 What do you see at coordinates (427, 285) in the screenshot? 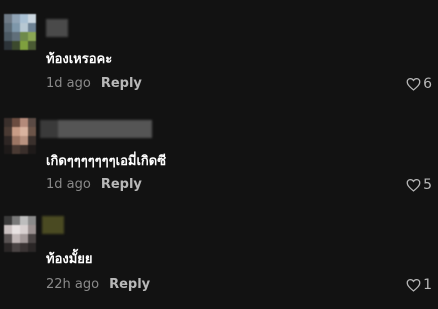
I see `like-count: 1` at bounding box center [427, 285].